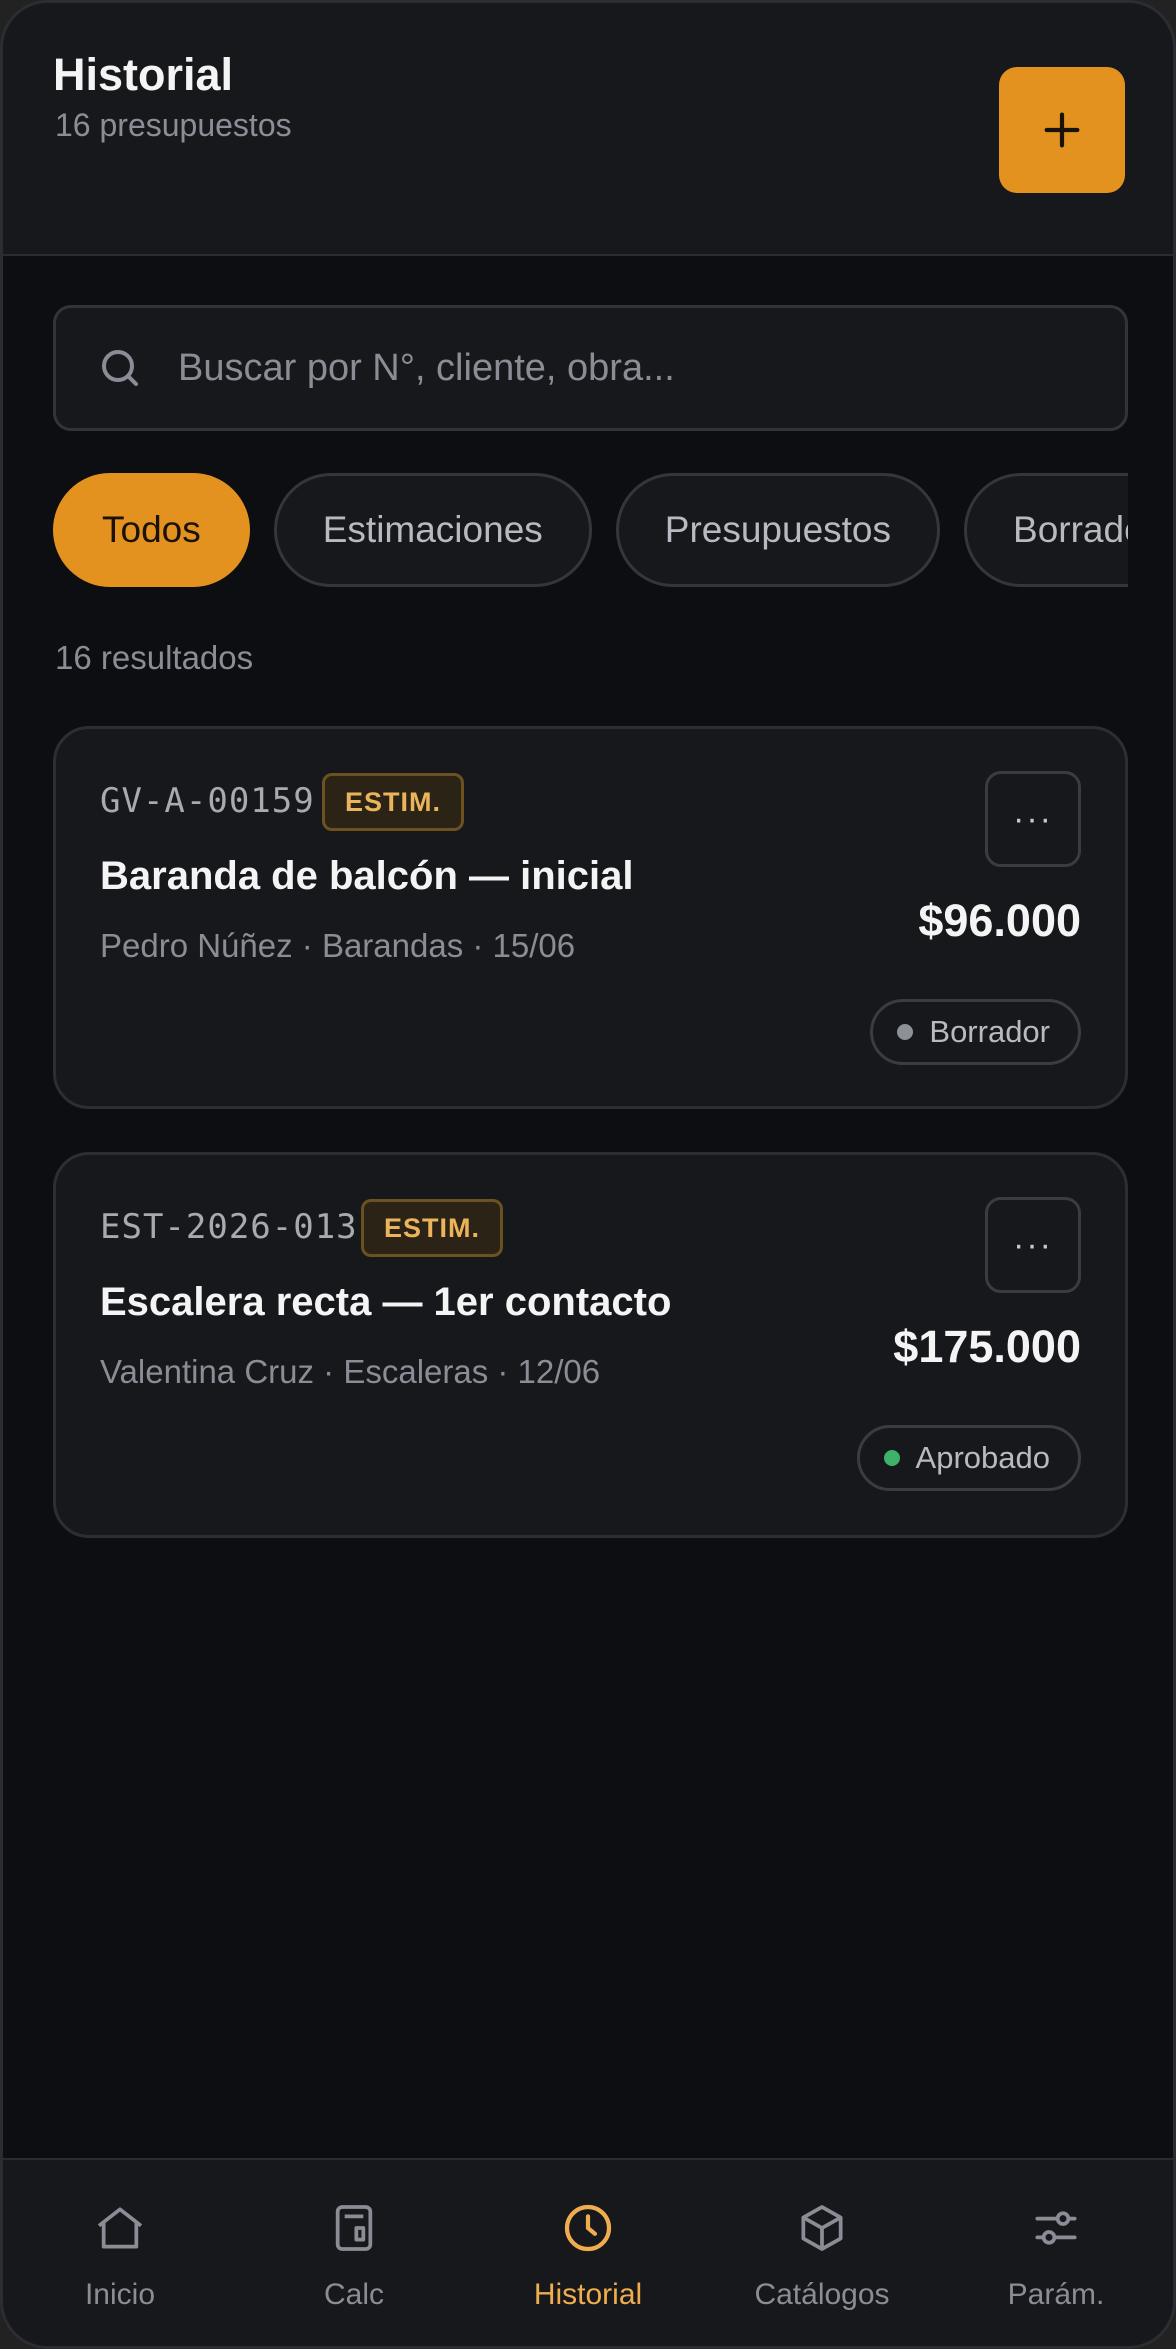  I want to click on status-label: Aprobado, so click(982, 1457).